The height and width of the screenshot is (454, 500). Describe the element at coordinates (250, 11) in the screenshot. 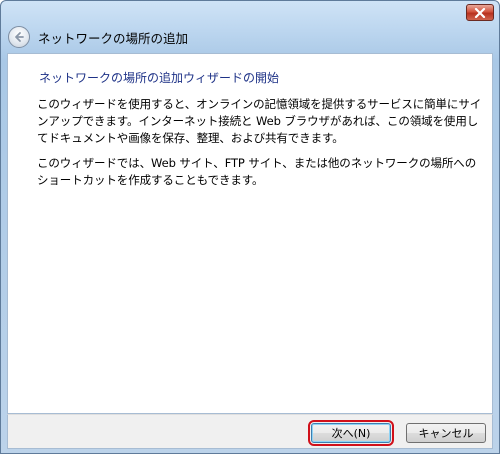

I see `title-bar` at that location.